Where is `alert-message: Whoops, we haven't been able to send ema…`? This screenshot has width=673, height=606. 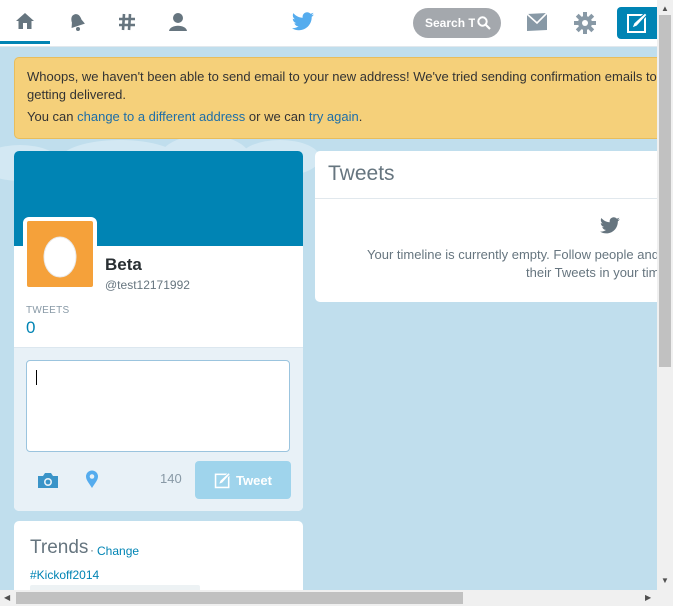
alert-message: Whoops, we haven't been able to send ema… is located at coordinates (342, 76).